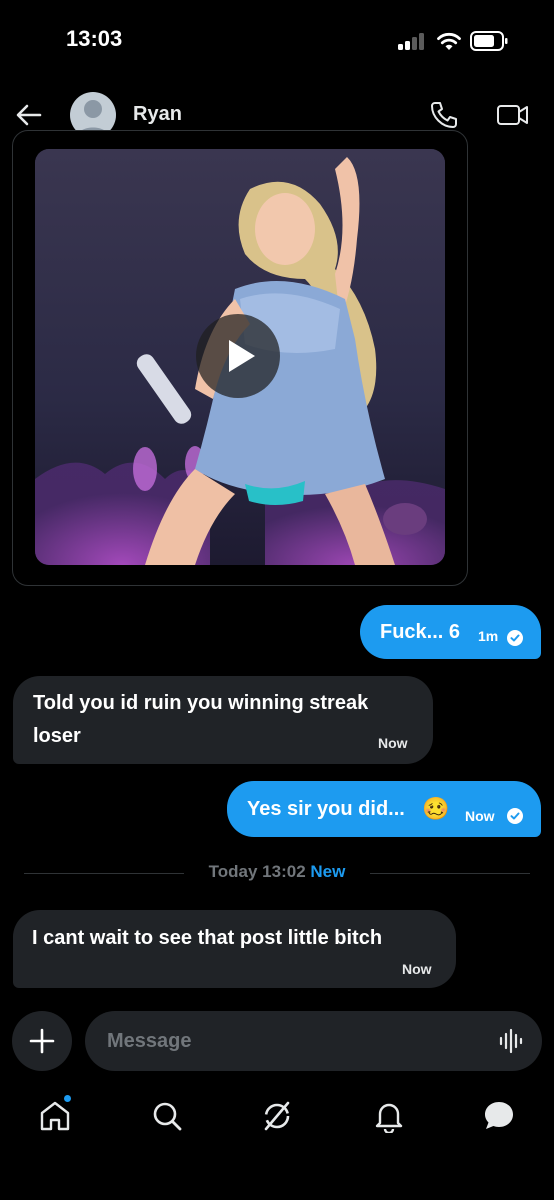 This screenshot has height=1200, width=554. Describe the element at coordinates (57, 736) in the screenshot. I see `message-text-line-2: loser` at that location.